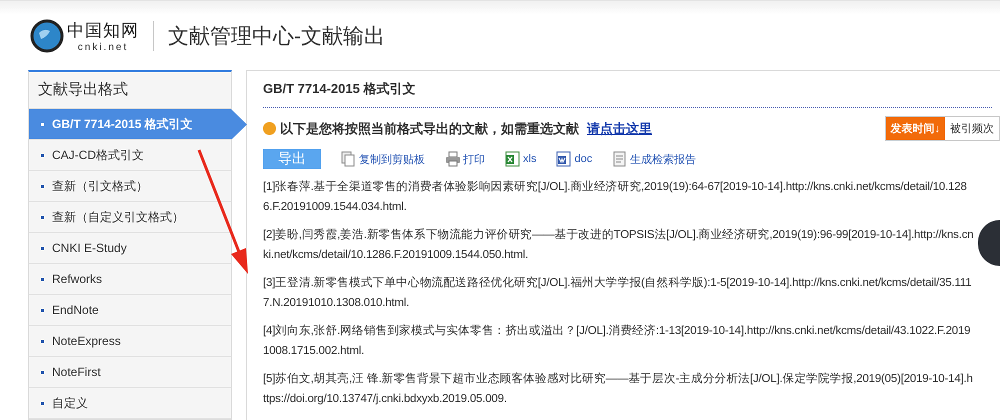 This screenshot has width=1000, height=420. Describe the element at coordinates (617, 341) in the screenshot. I see `citation-text: [4]刘向东,张舒.网络销售到家模式与实体零售：挤出或溢出？[J/OL].消费经济:1-13[2019-10-14].http://kns.cnki.net/kcms/detail/43.1022.F.20191008.1715.002.html.` at that location.